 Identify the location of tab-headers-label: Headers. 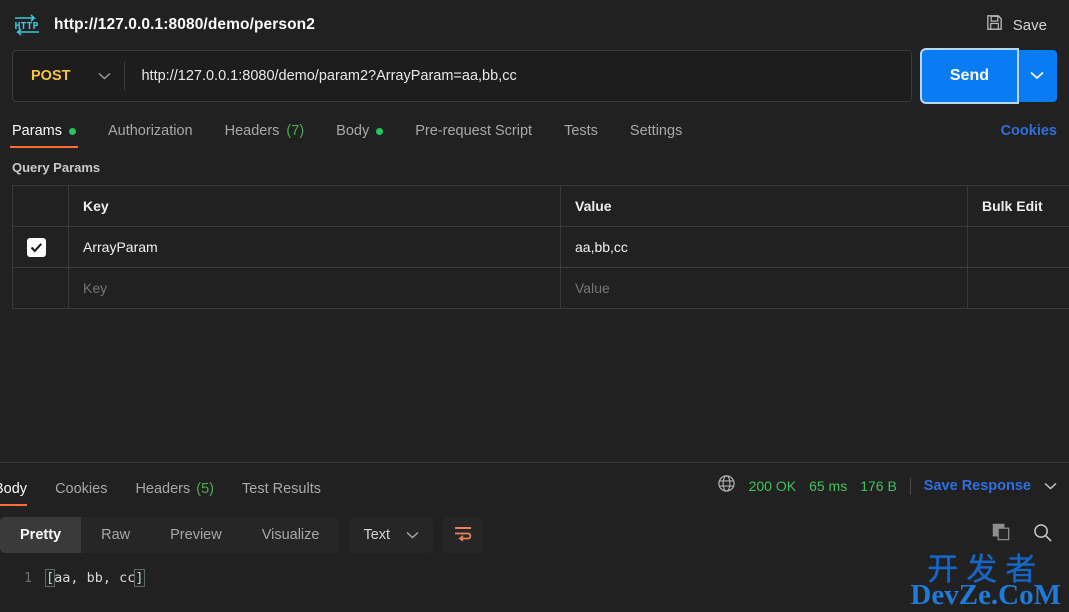
(252, 131).